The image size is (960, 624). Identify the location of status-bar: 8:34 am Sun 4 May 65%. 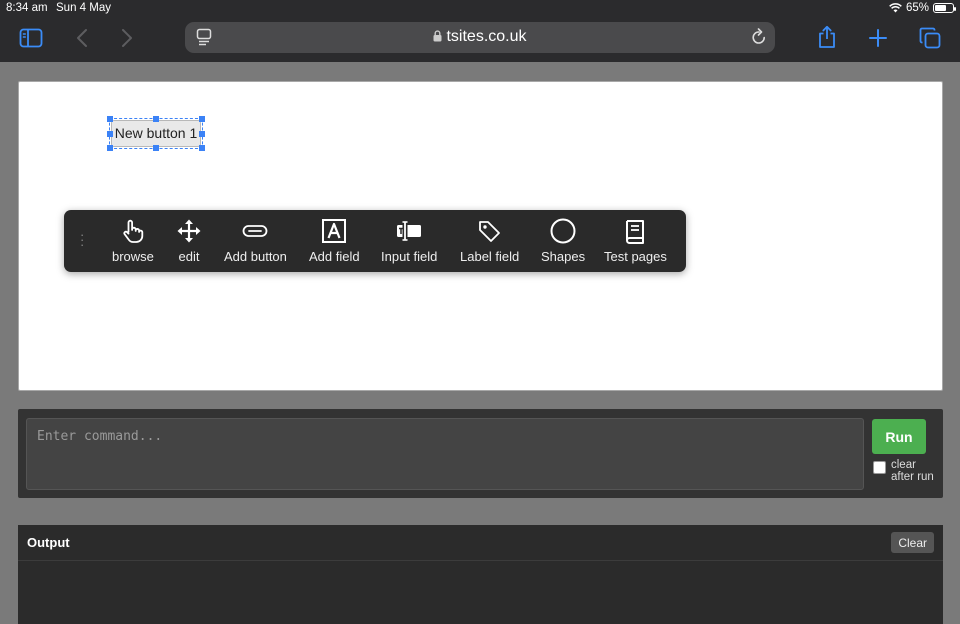
(480, 9).